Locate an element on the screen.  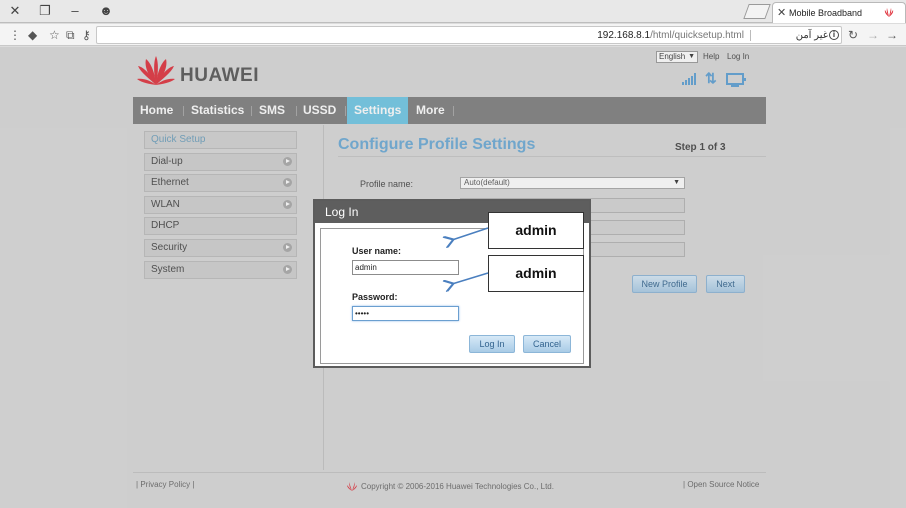
url-path: /html/quicksetup.html is located at coordinates (697, 35).